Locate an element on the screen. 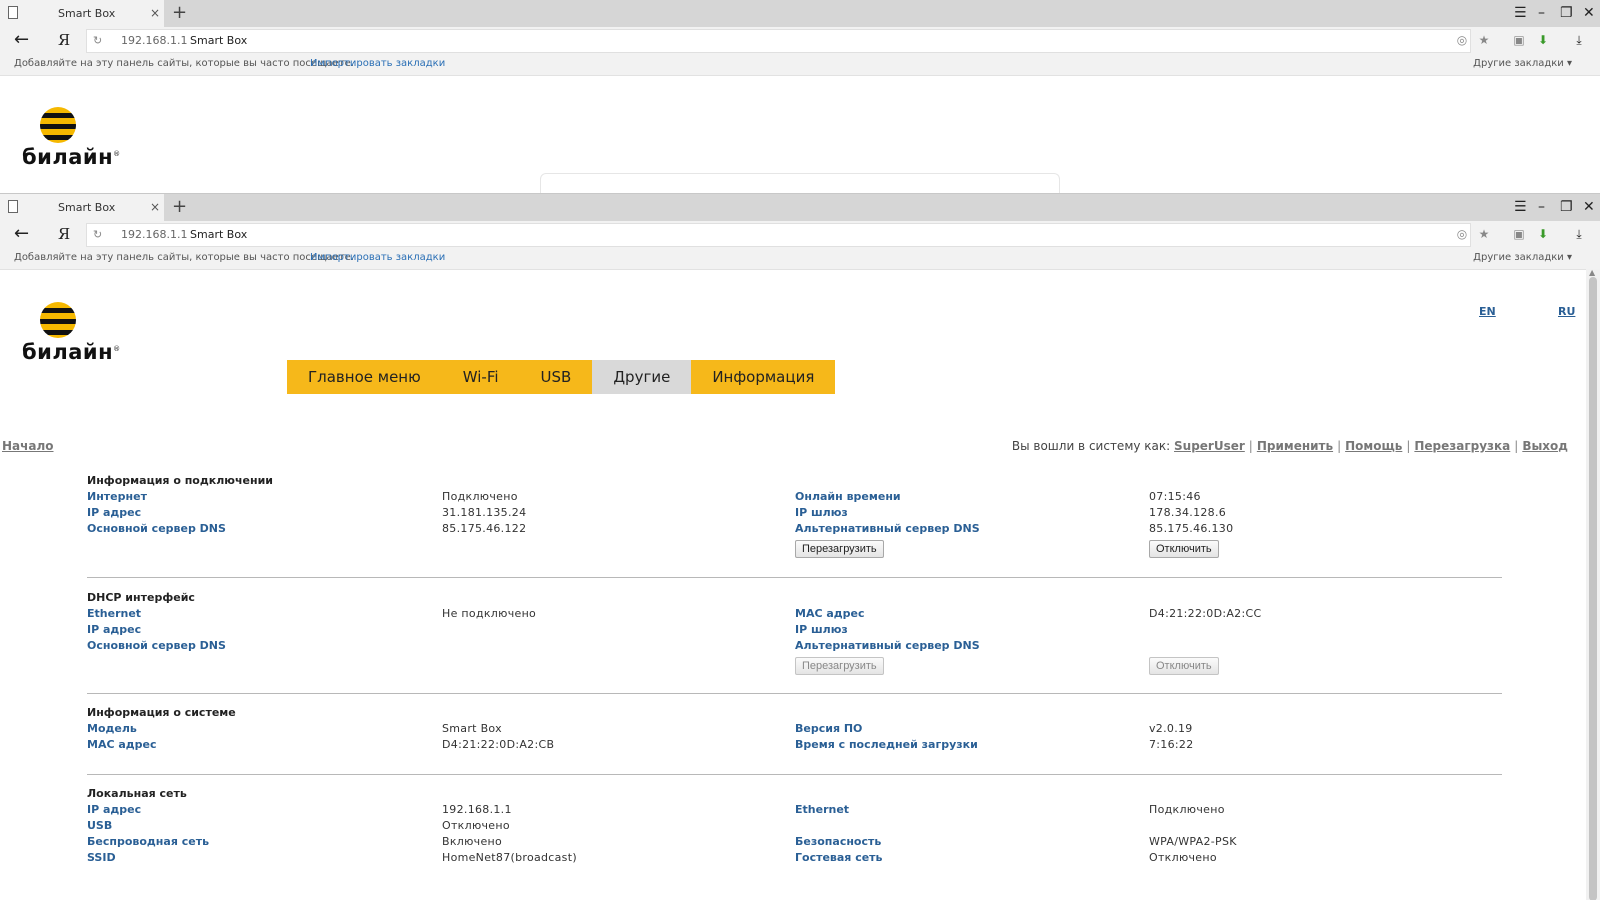 This screenshot has width=1600, height=900. menu-item-other: Другие is located at coordinates (642, 377).